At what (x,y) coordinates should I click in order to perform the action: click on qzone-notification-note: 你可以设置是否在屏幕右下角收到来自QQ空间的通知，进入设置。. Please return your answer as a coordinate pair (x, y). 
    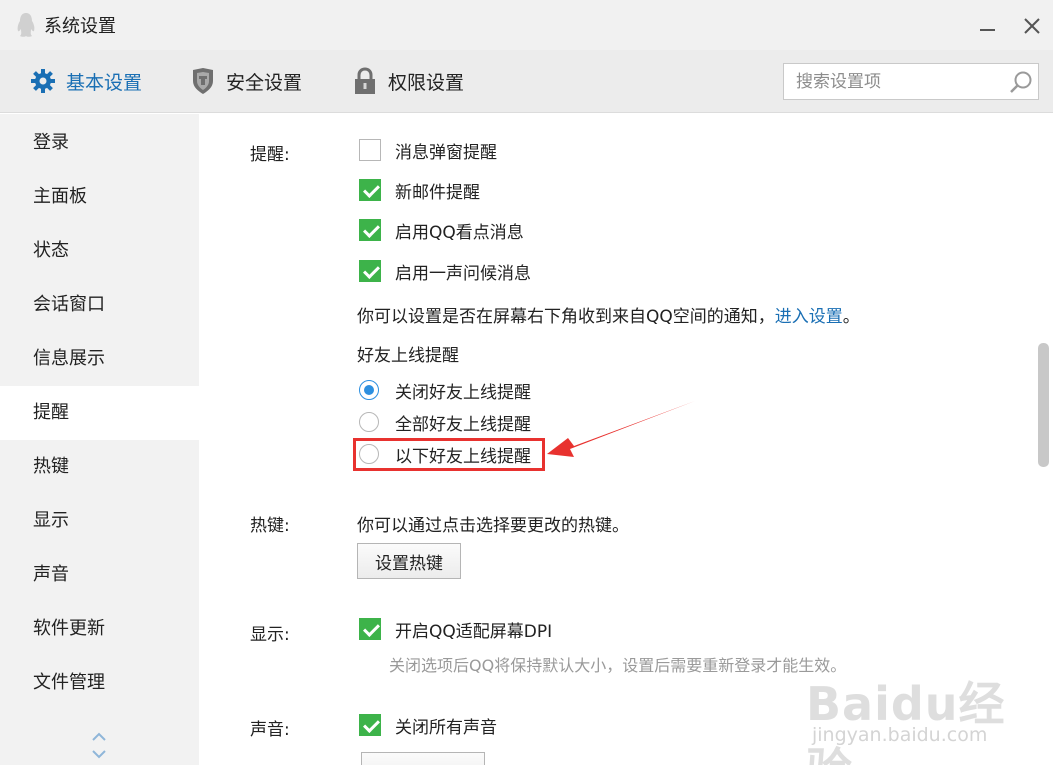
    Looking at the image, I should click on (608, 314).